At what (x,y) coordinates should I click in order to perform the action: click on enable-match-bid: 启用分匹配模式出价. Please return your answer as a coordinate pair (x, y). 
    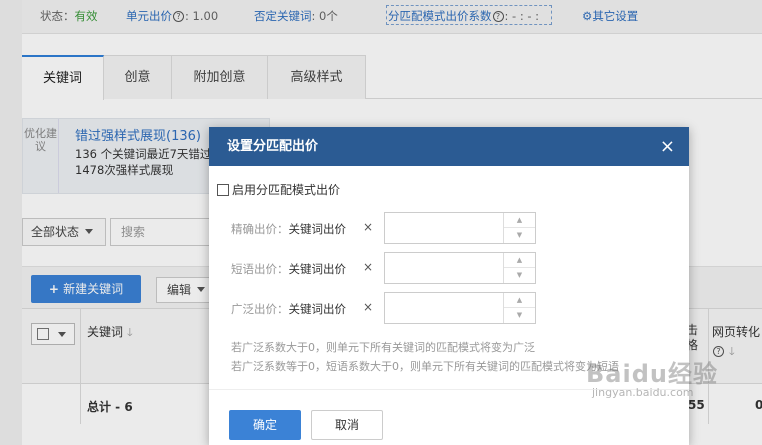
    Looking at the image, I should click on (278, 189).